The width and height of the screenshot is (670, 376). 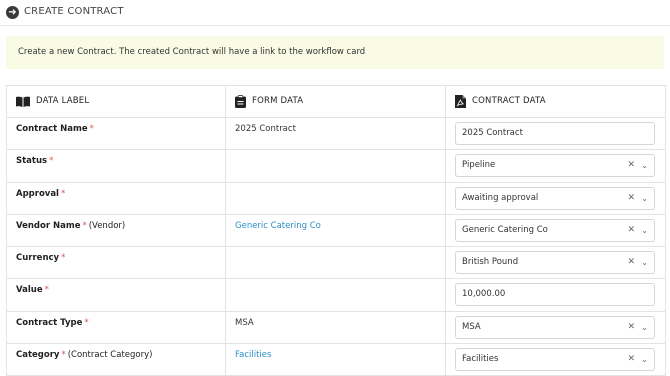 I want to click on table-row: Contract Type * MSA MSA ✕ ⌄, so click(x=336, y=327).